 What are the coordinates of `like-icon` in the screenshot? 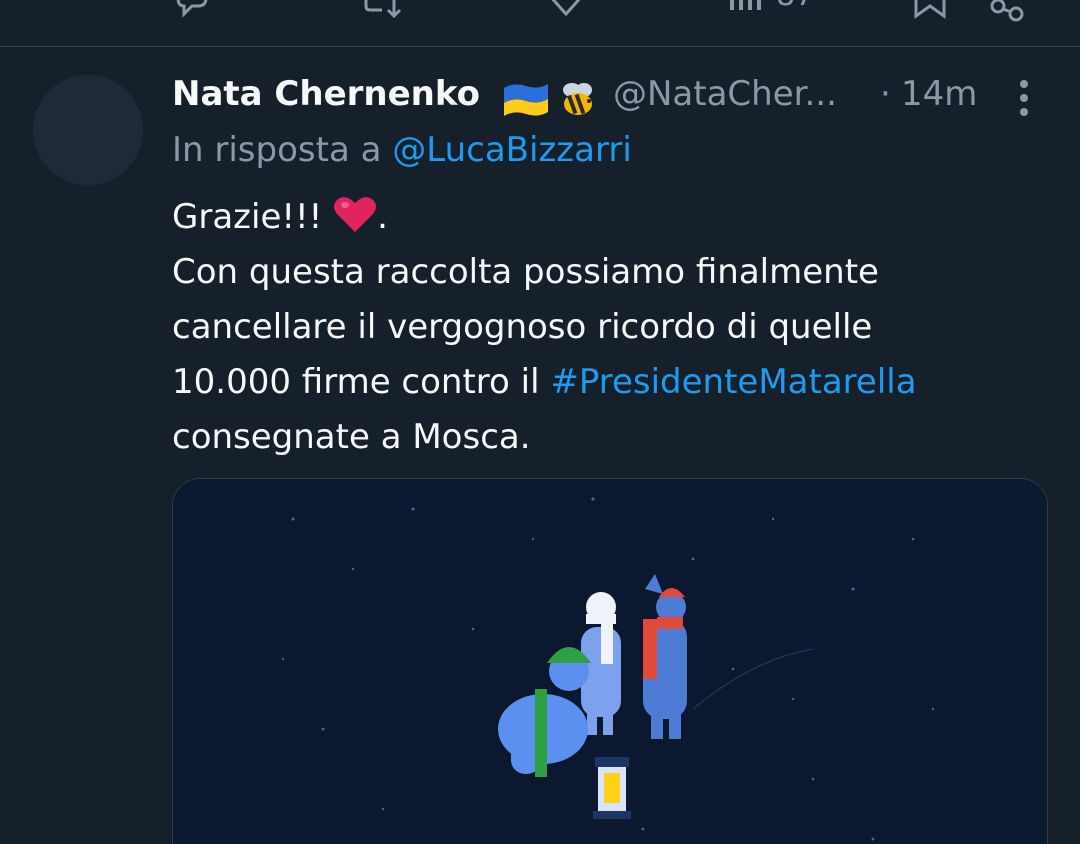 It's located at (566, 11).